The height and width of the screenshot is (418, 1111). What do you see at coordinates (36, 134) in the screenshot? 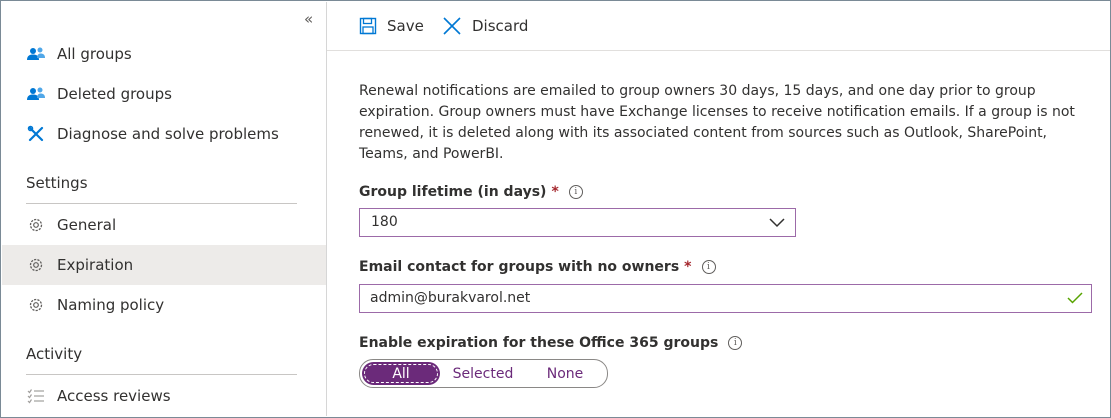
I see `wrench-icon` at bounding box center [36, 134].